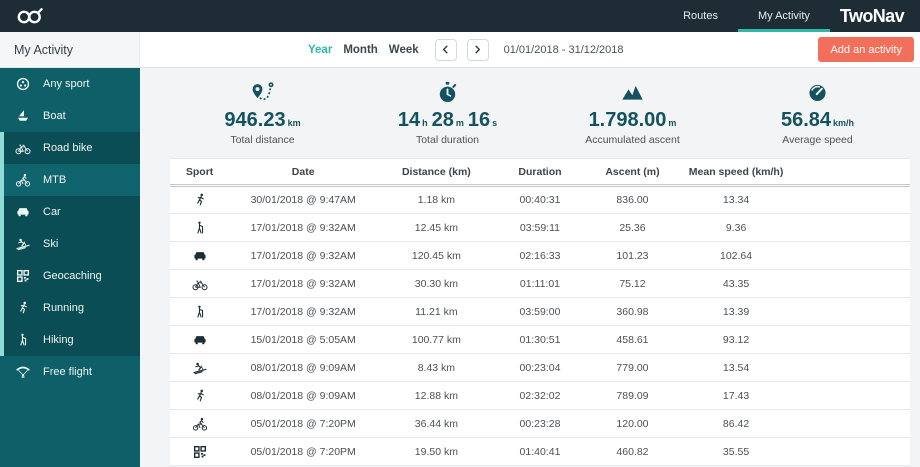  I want to click on sidebar-sport-item: Ski, so click(70, 244).